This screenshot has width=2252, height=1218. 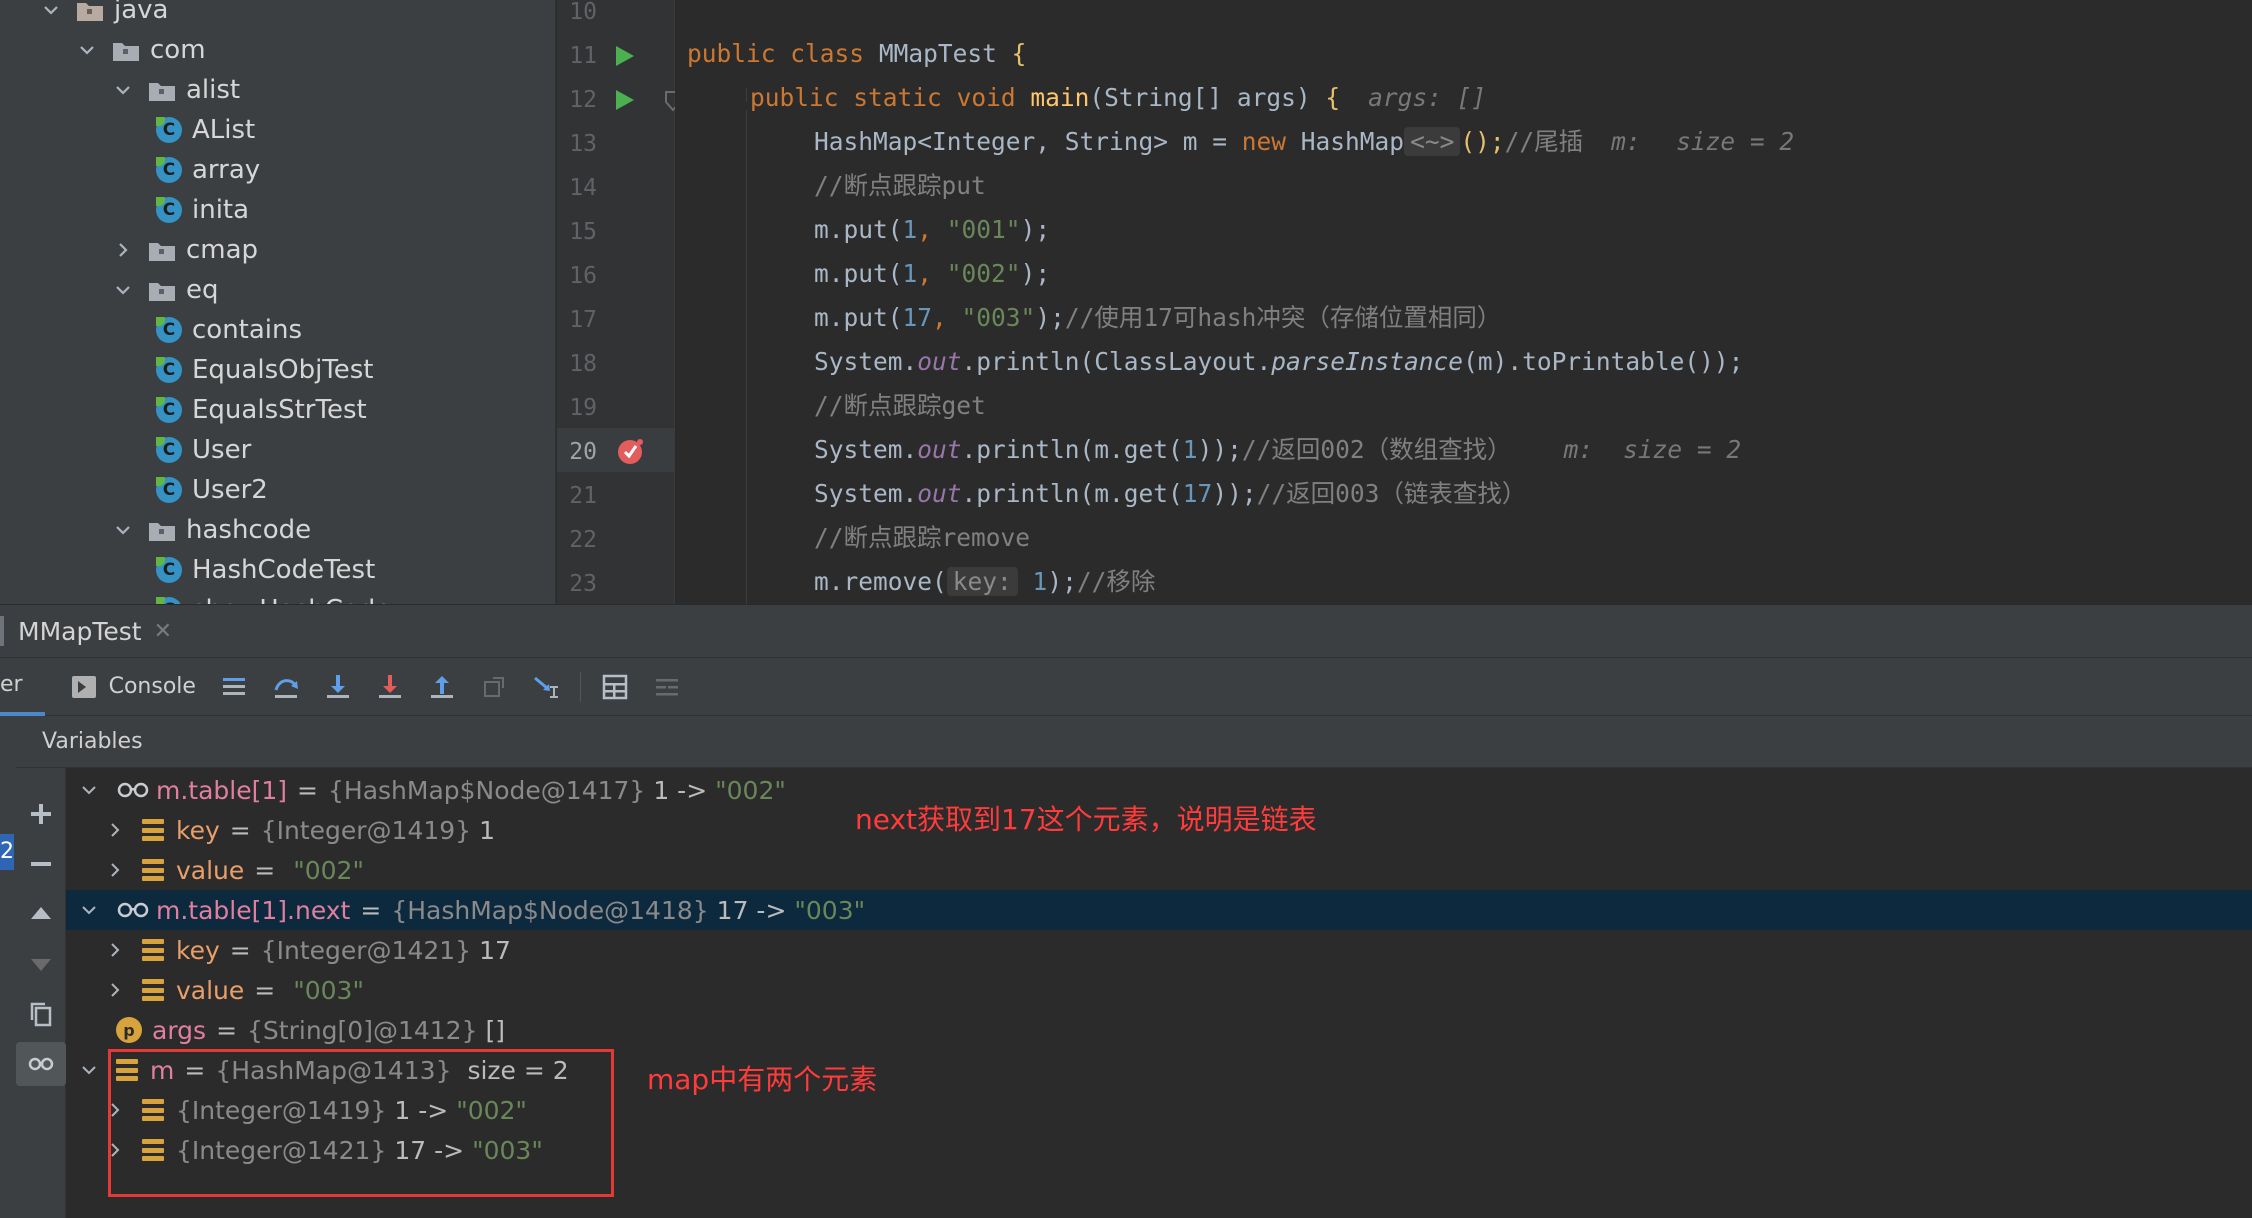 What do you see at coordinates (1159, 950) in the screenshot?
I see `variable-row: key = {Integer@1421} 17` at bounding box center [1159, 950].